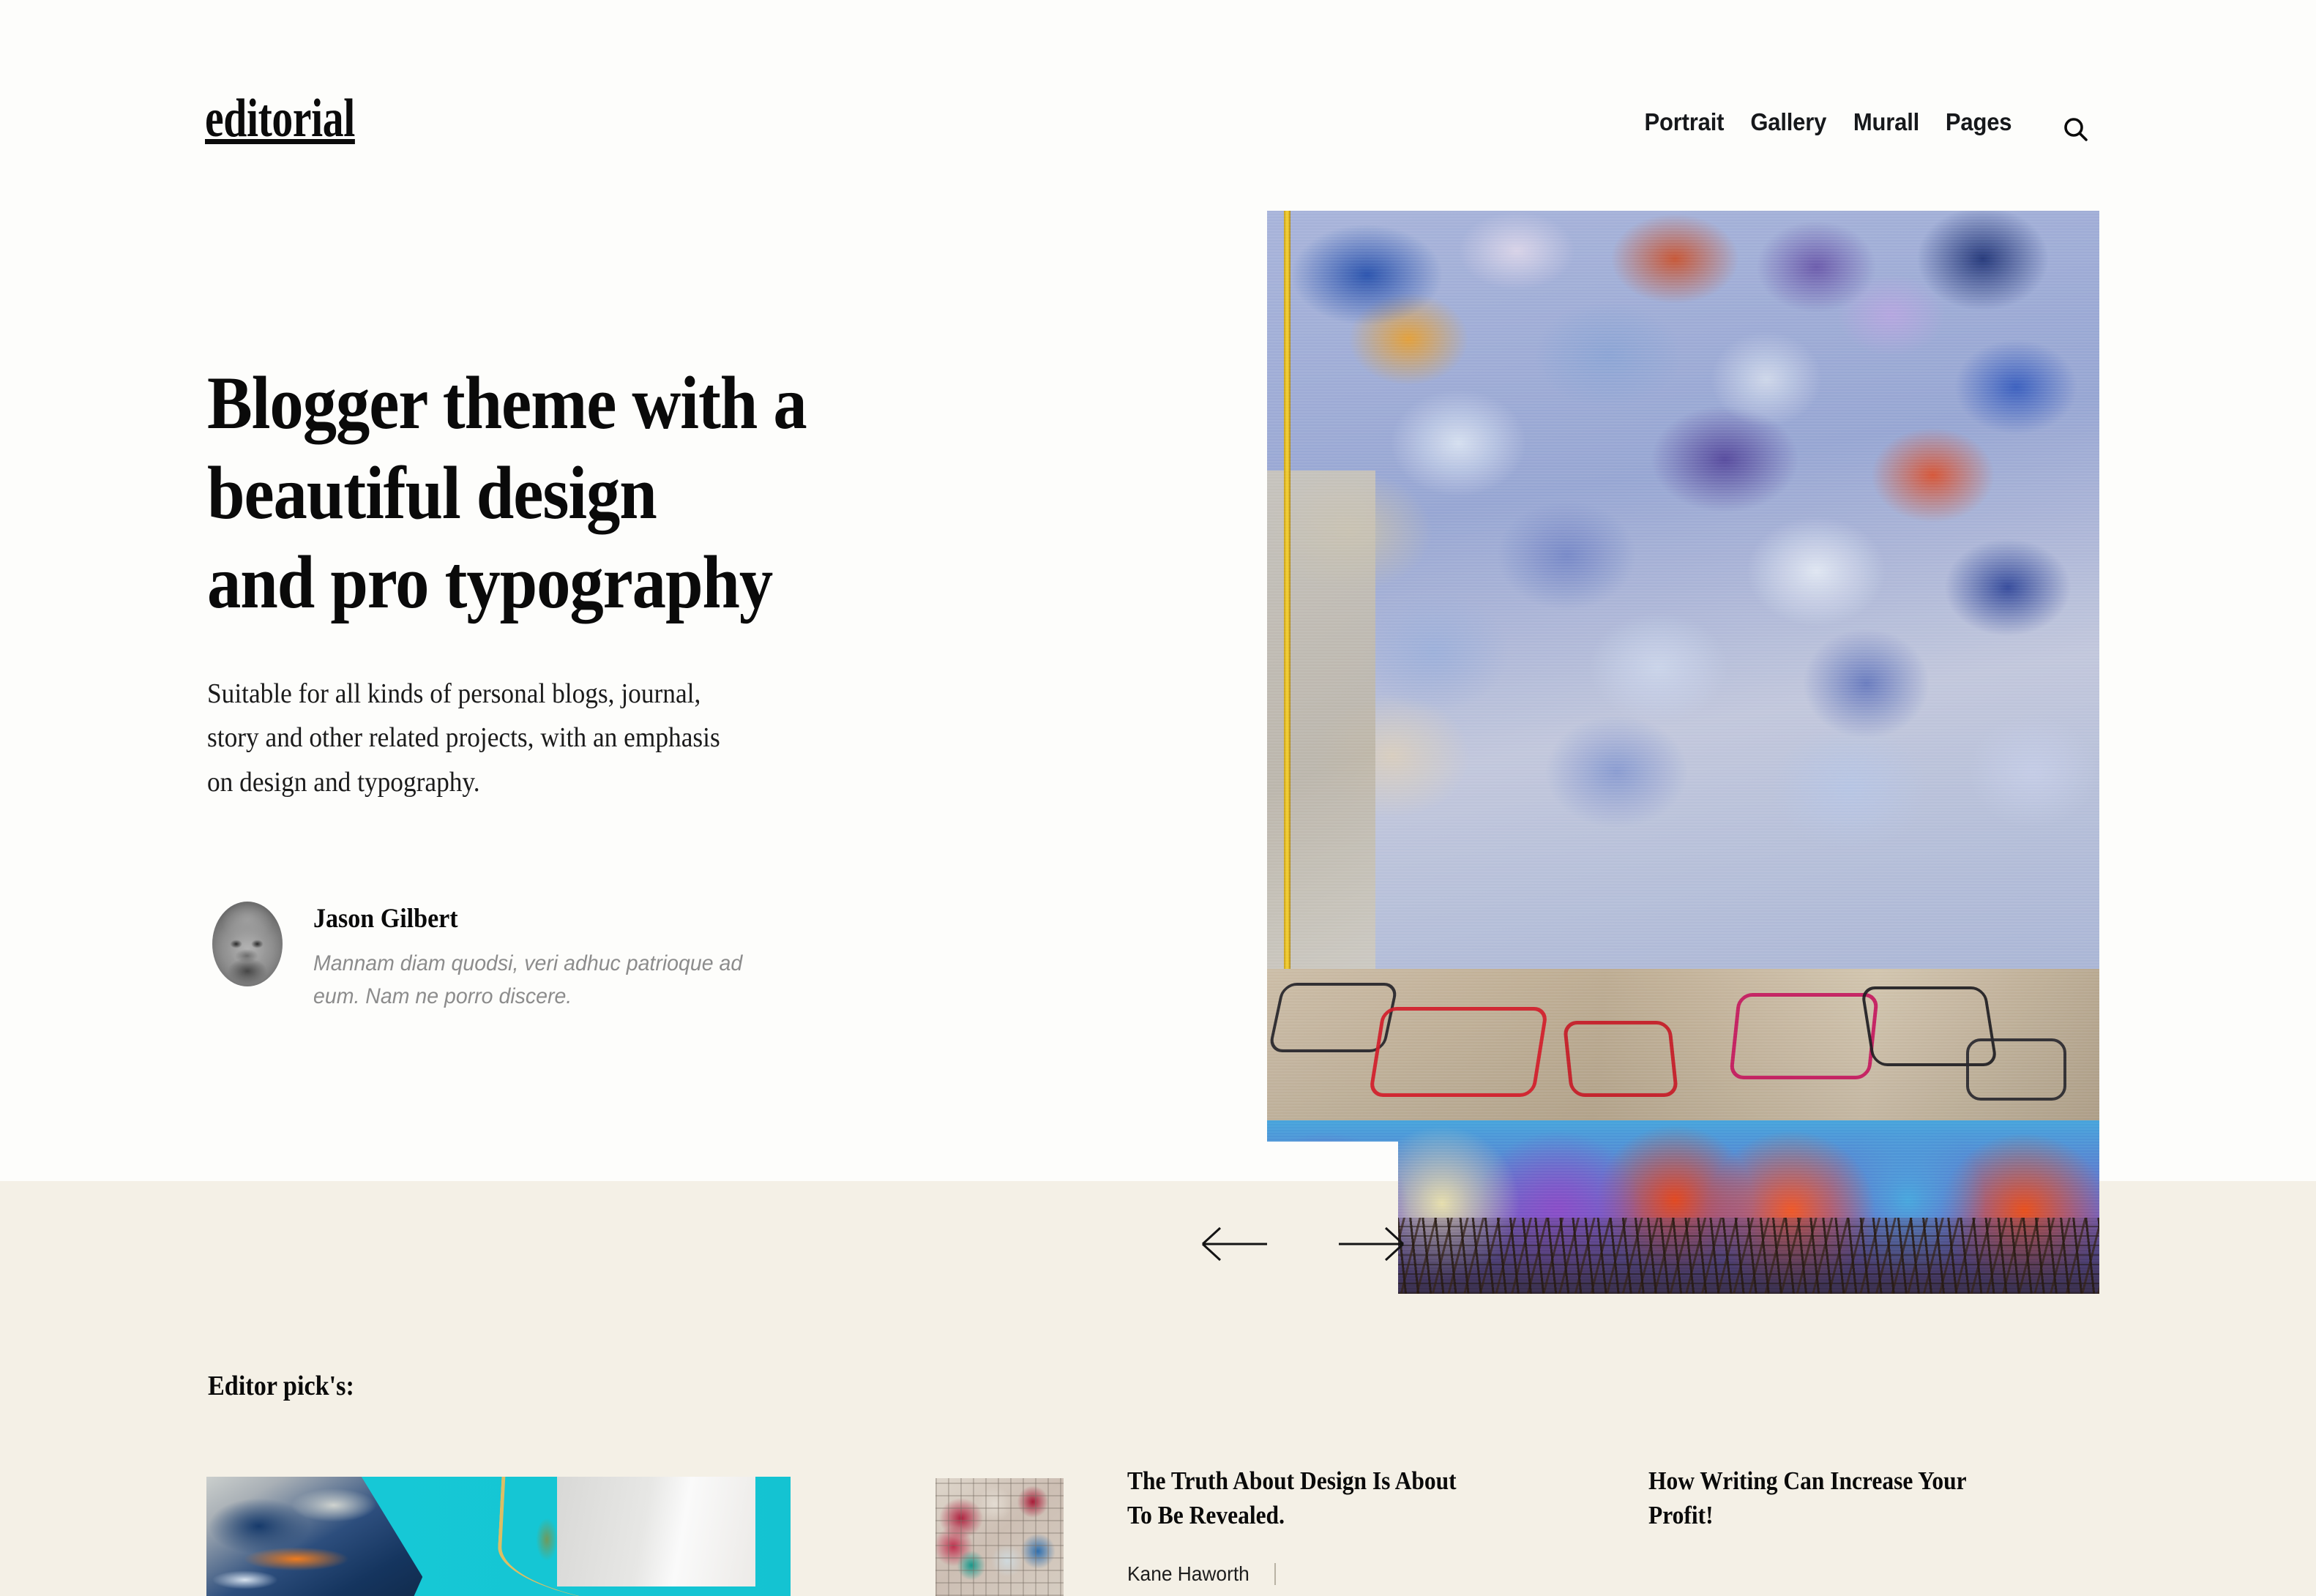 The image size is (2316, 1596). Describe the element at coordinates (386, 919) in the screenshot. I see `author-name: Jason Gilbert` at that location.